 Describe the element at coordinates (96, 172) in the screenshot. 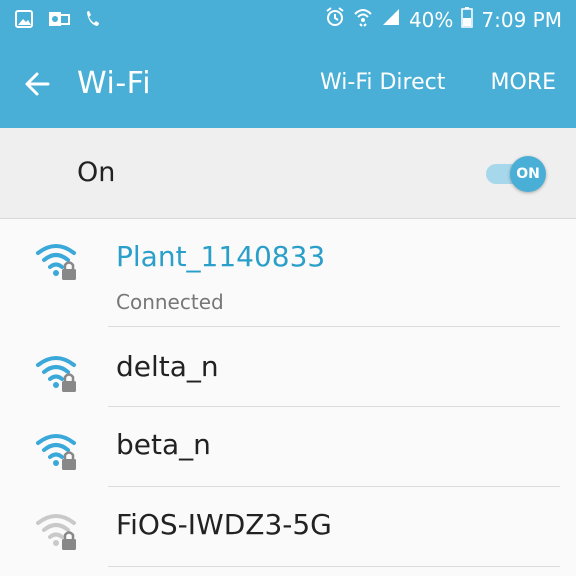

I see `toggle-label: On` at that location.